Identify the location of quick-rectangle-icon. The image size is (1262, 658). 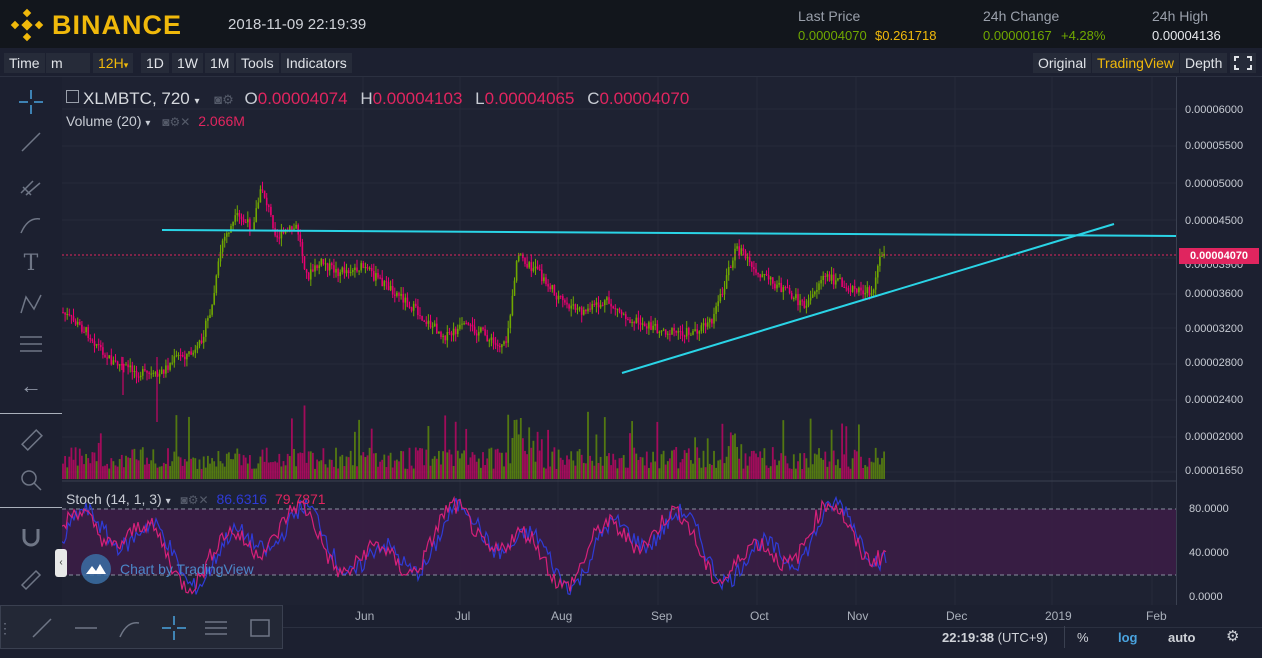
(260, 628).